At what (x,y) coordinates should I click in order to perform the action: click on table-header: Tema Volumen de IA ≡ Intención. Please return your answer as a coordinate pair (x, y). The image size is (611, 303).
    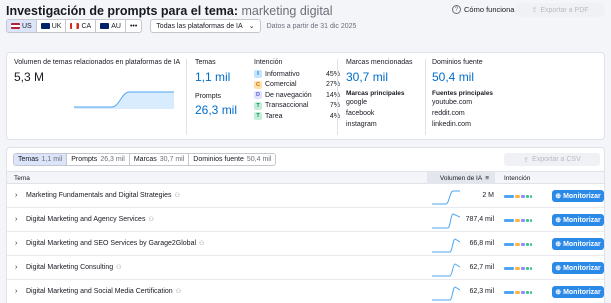
    Looking at the image, I should click on (305, 177).